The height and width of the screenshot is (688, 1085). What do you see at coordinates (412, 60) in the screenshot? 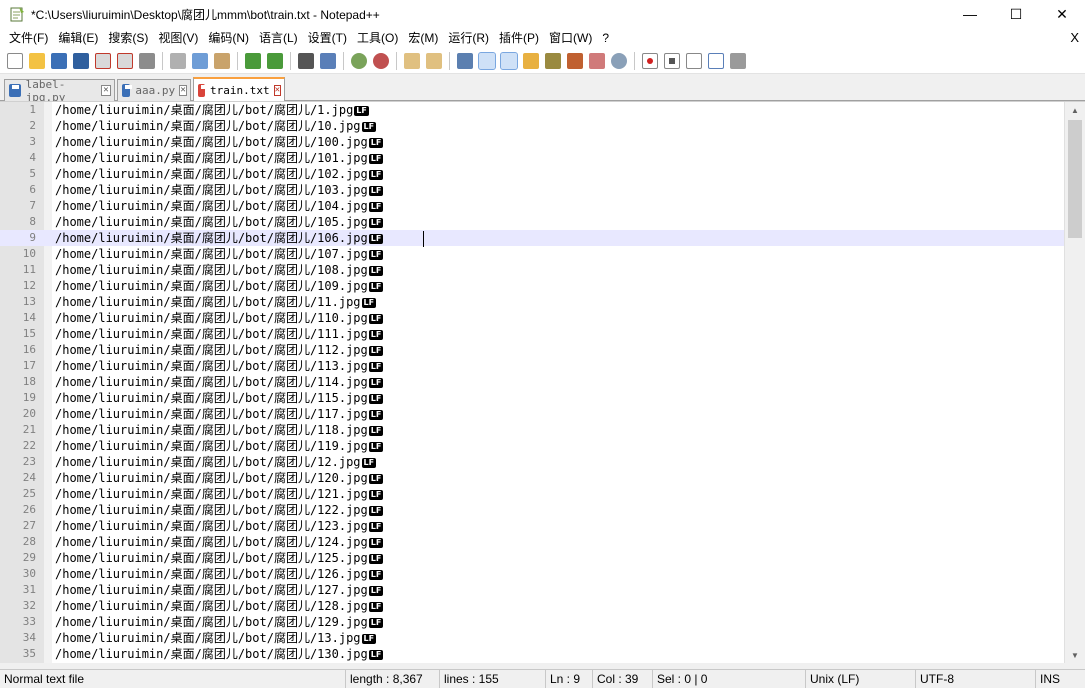
I see `sync-vertical-icon` at bounding box center [412, 60].